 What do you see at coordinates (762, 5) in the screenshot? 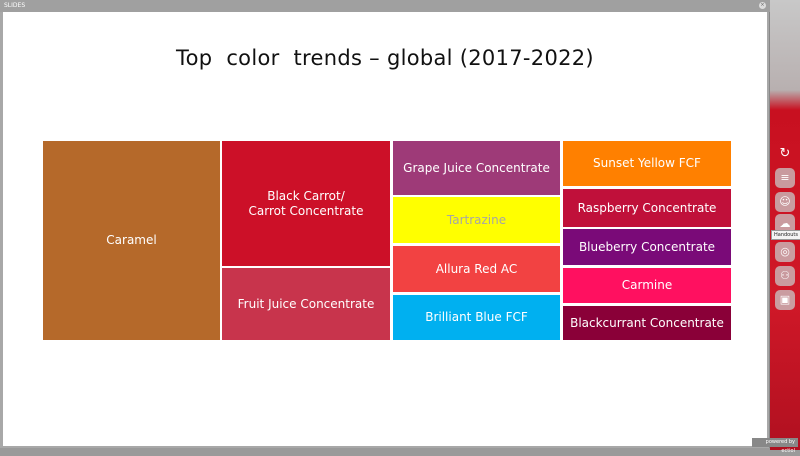
I see `close-icon: ×` at bounding box center [762, 5].